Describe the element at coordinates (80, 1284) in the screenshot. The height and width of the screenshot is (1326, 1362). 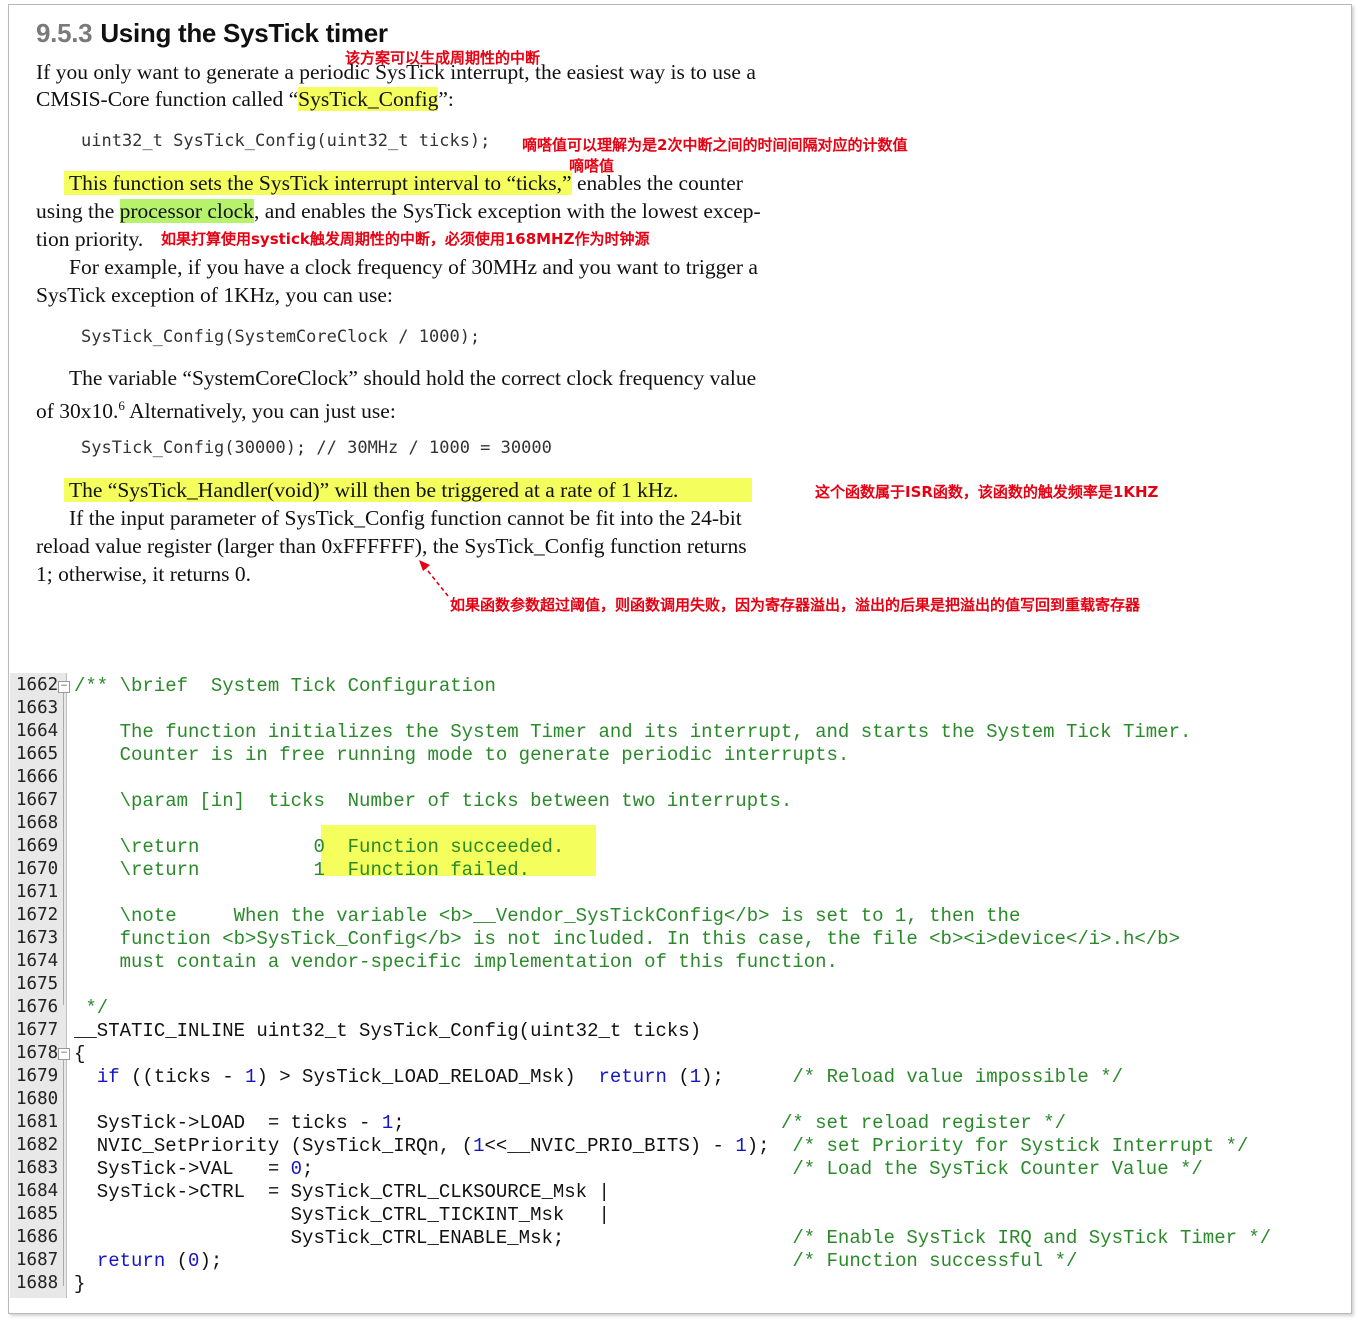
I see `code-line-1688: }` at that location.